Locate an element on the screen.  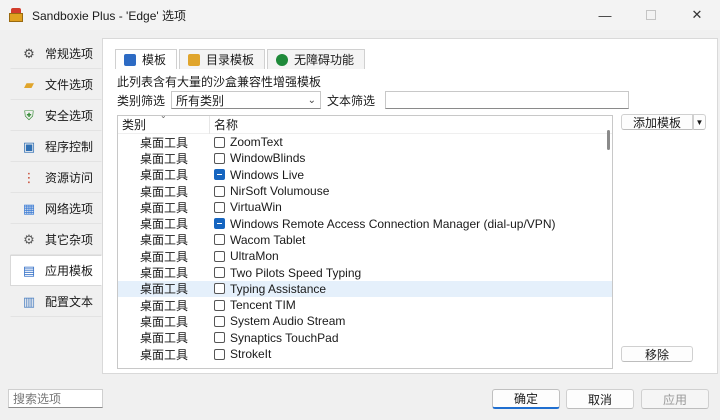
sidebar-item: ▤ 应用模板 is located at coordinates (56, 270).